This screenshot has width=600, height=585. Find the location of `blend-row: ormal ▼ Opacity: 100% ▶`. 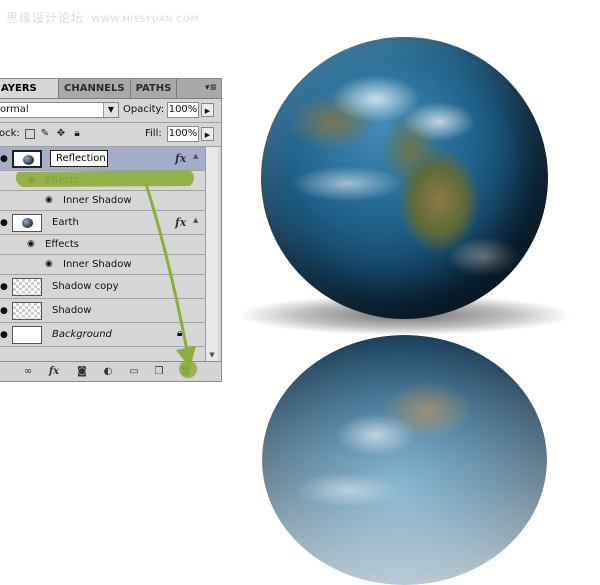

blend-row: ormal ▼ Opacity: 100% ▶ is located at coordinates (110, 111).